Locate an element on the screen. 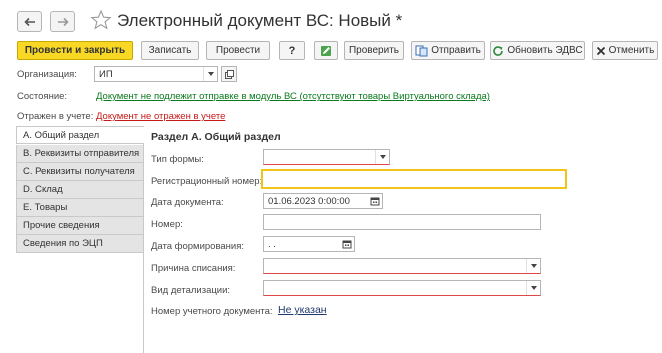 The width and height of the screenshot is (662, 353). number-label: Номер: is located at coordinates (167, 224).